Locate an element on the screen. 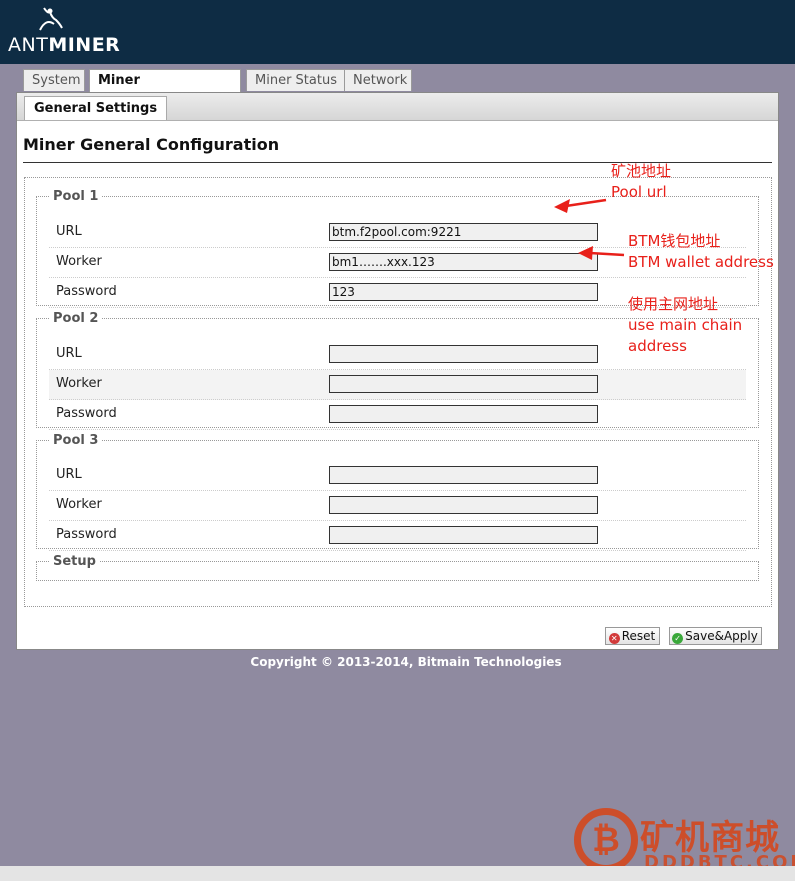 This screenshot has width=795, height=881. annotation-wallet-en: BTM wallet address is located at coordinates (701, 262).